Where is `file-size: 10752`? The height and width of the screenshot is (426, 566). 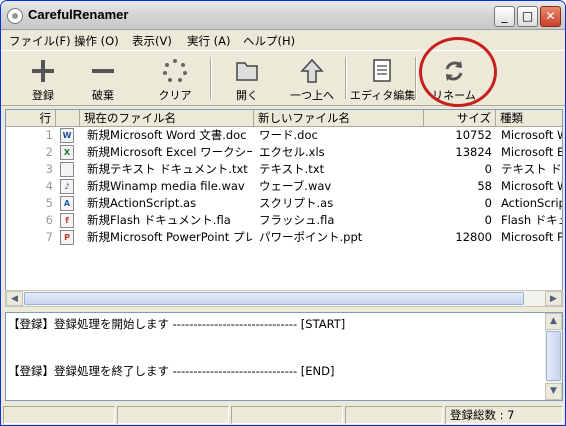 file-size: 10752 is located at coordinates (473, 135).